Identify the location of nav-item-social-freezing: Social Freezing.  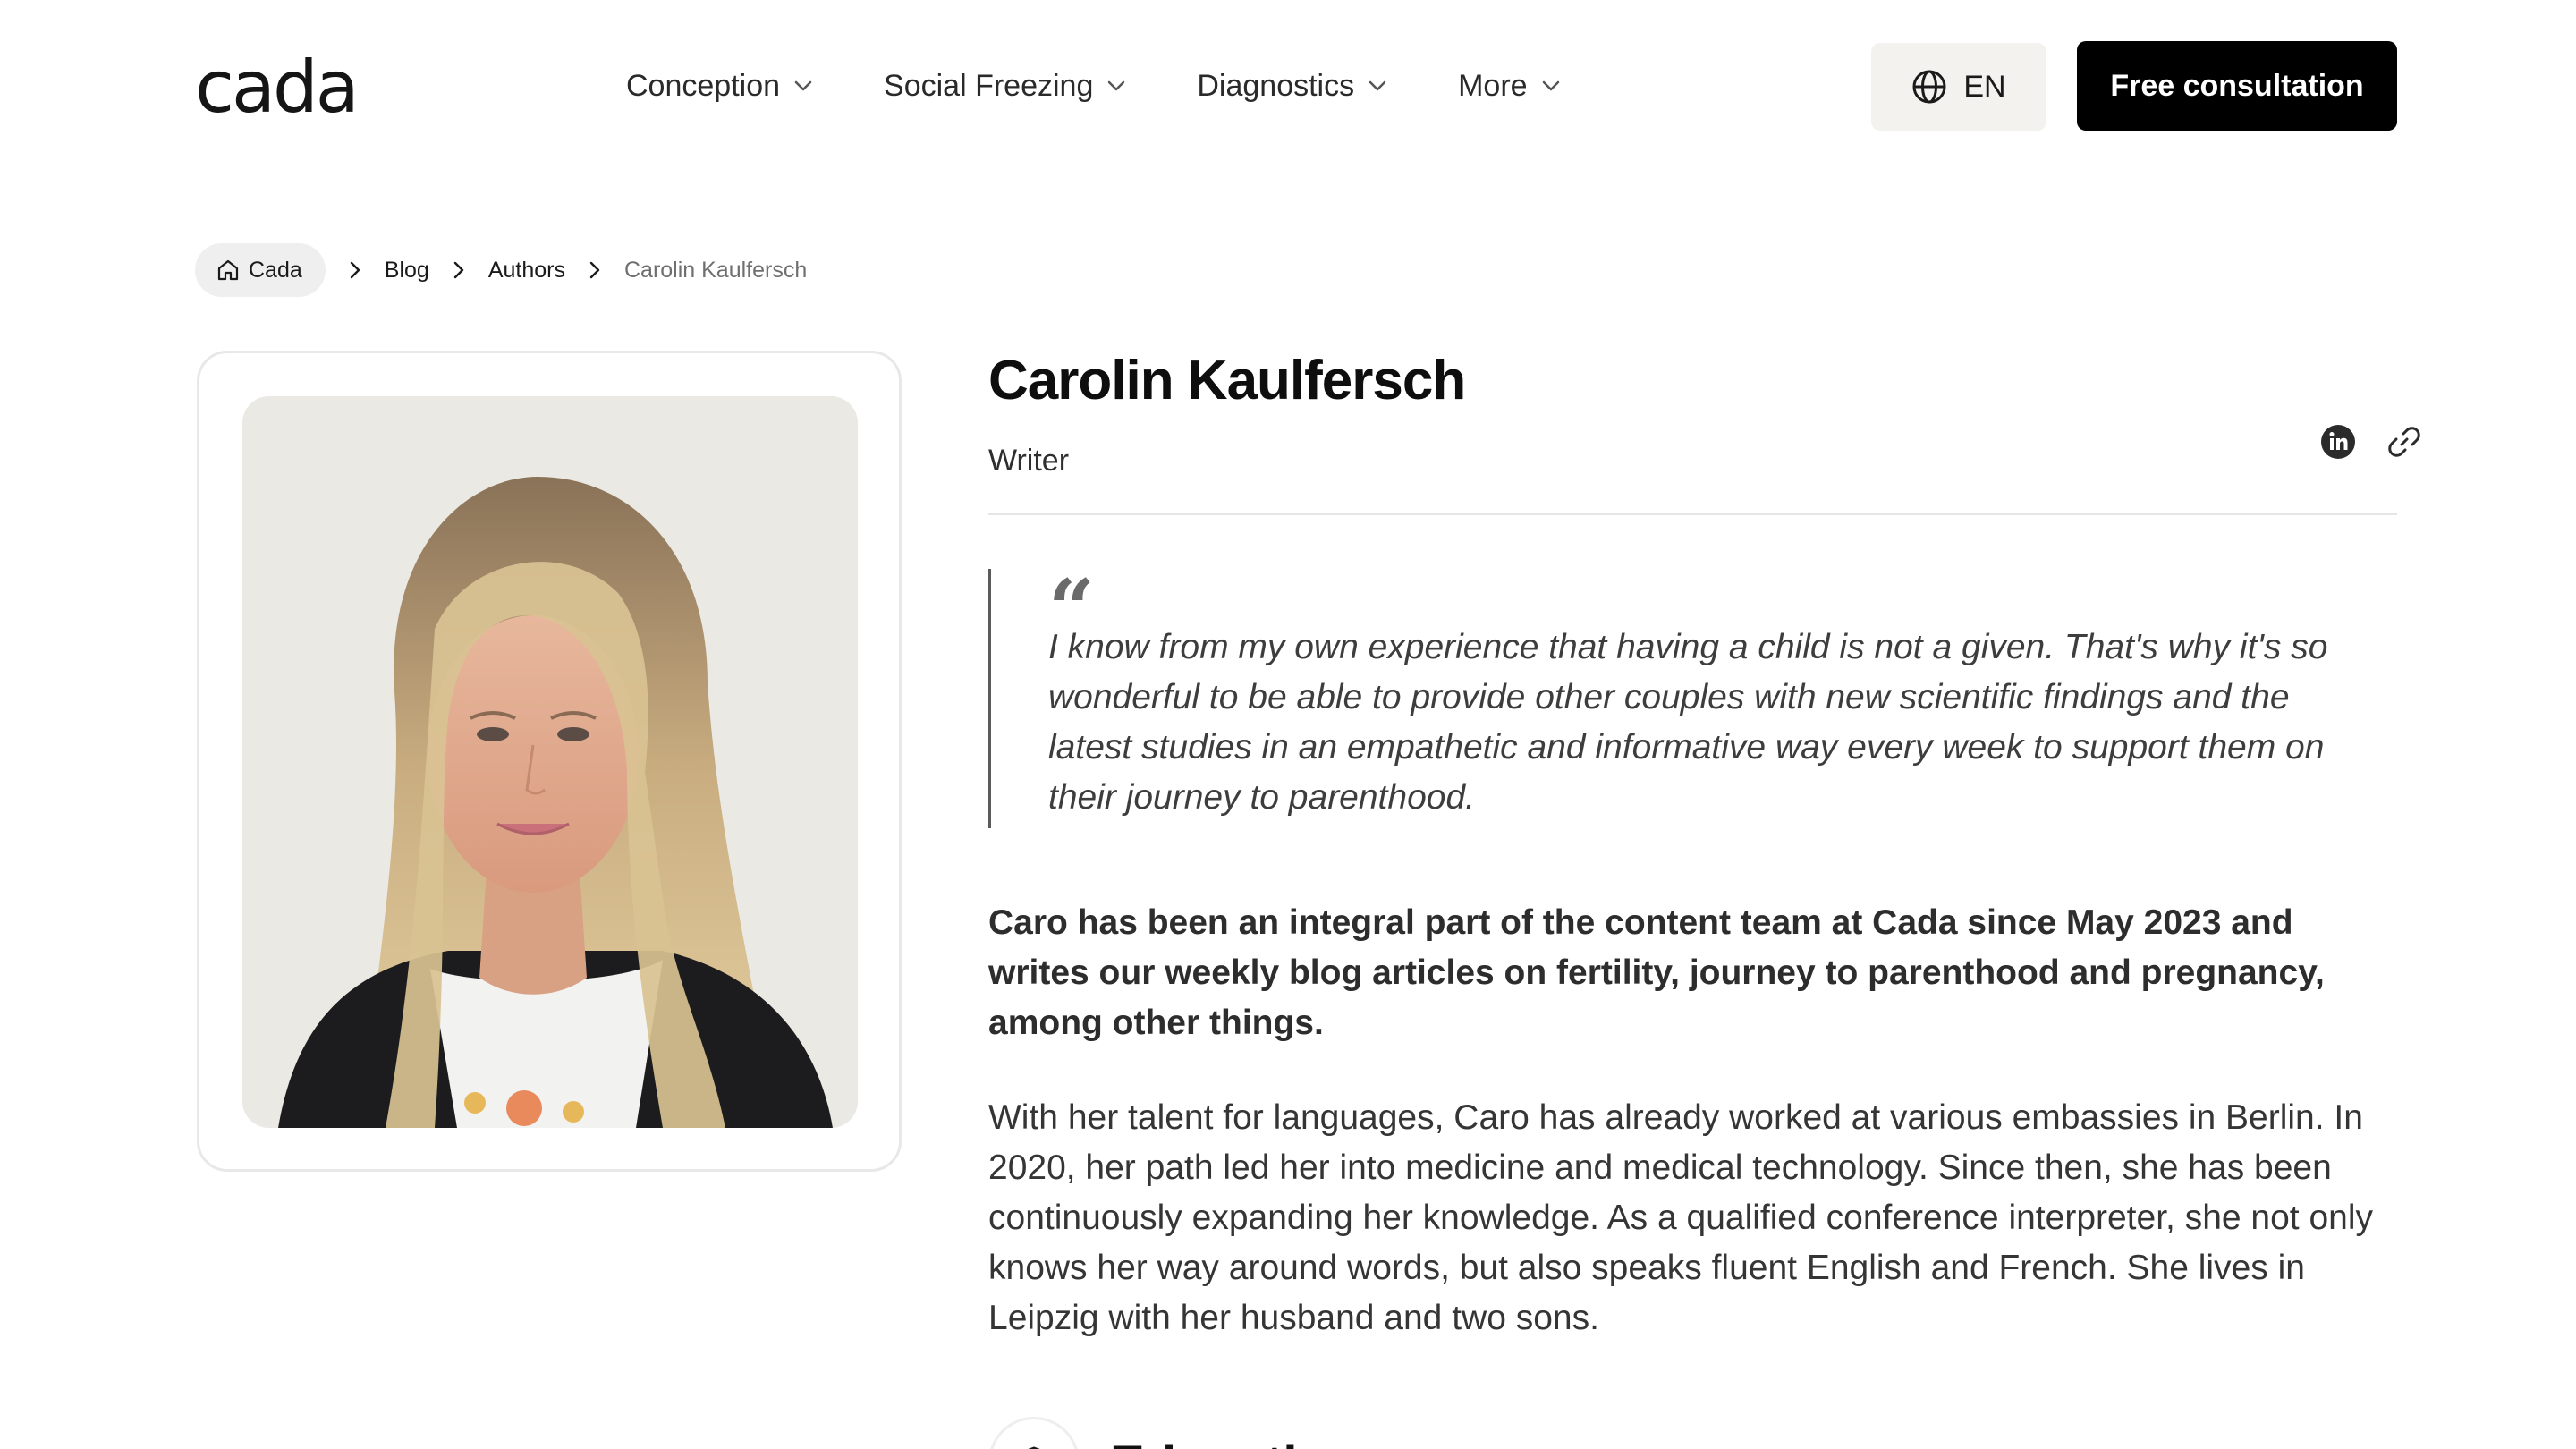
(1004, 86).